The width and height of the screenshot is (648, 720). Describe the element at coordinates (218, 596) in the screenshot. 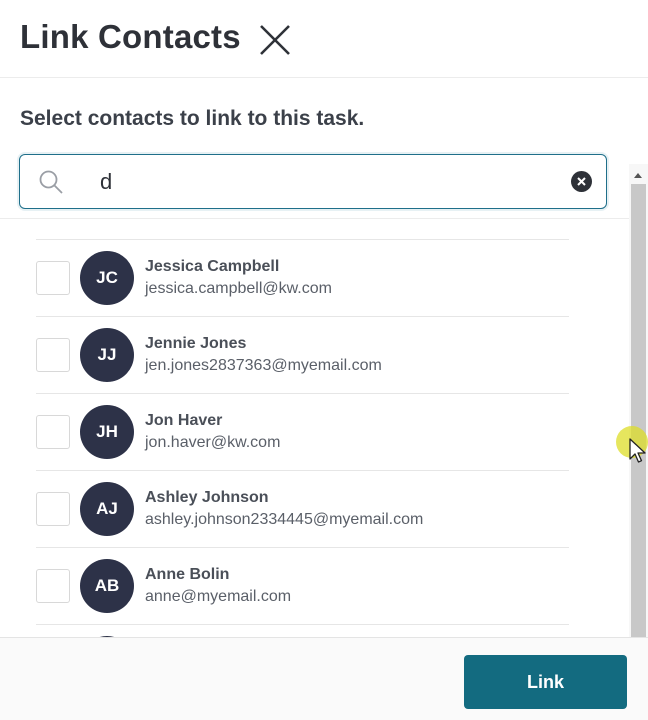

I see `contact-email: anne@myemail.com` at that location.